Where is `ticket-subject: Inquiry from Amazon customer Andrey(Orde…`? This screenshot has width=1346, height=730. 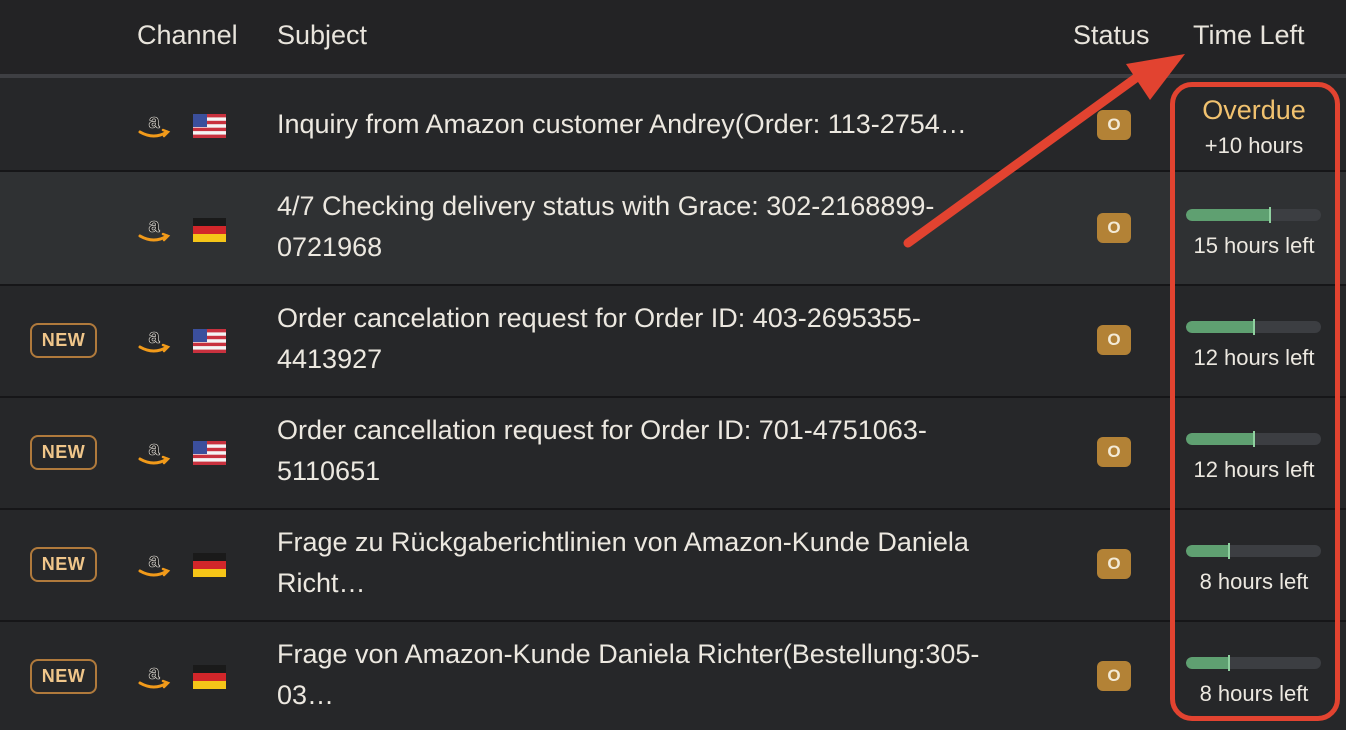 ticket-subject: Inquiry from Amazon customer Andrey(Orde… is located at coordinates (647, 124).